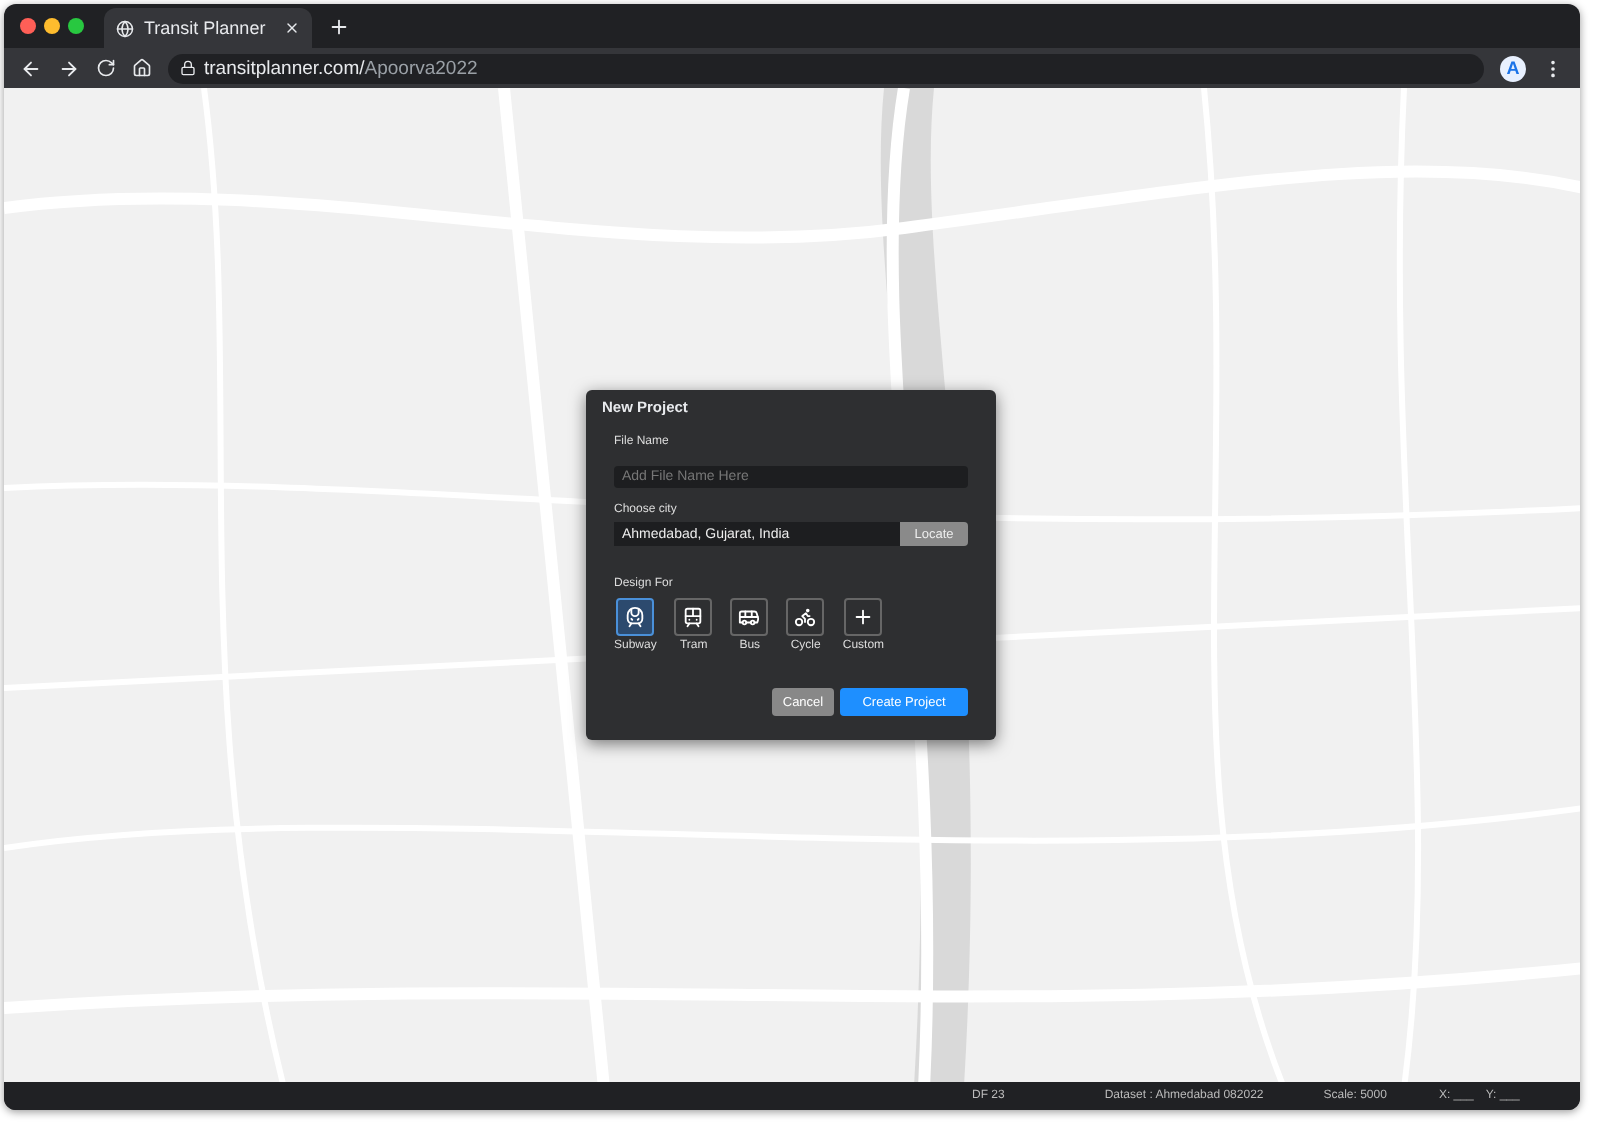 The image size is (1600, 1128). What do you see at coordinates (826, 68) in the screenshot?
I see `address-bar: transitplanner.com/Apoorva2022` at bounding box center [826, 68].